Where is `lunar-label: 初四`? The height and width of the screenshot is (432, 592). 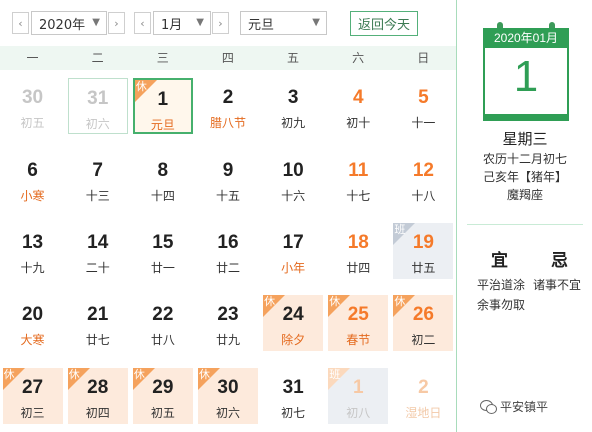
lunar-label: 初四 is located at coordinates (97, 412).